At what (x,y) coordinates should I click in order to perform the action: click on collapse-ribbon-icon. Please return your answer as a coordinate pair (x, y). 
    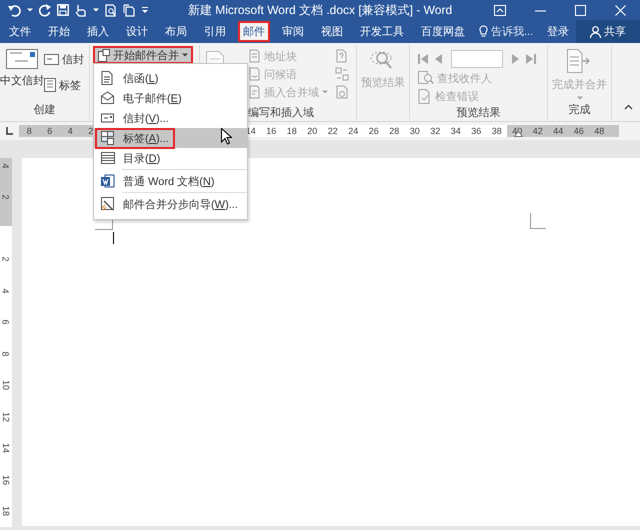
    Looking at the image, I should click on (628, 107).